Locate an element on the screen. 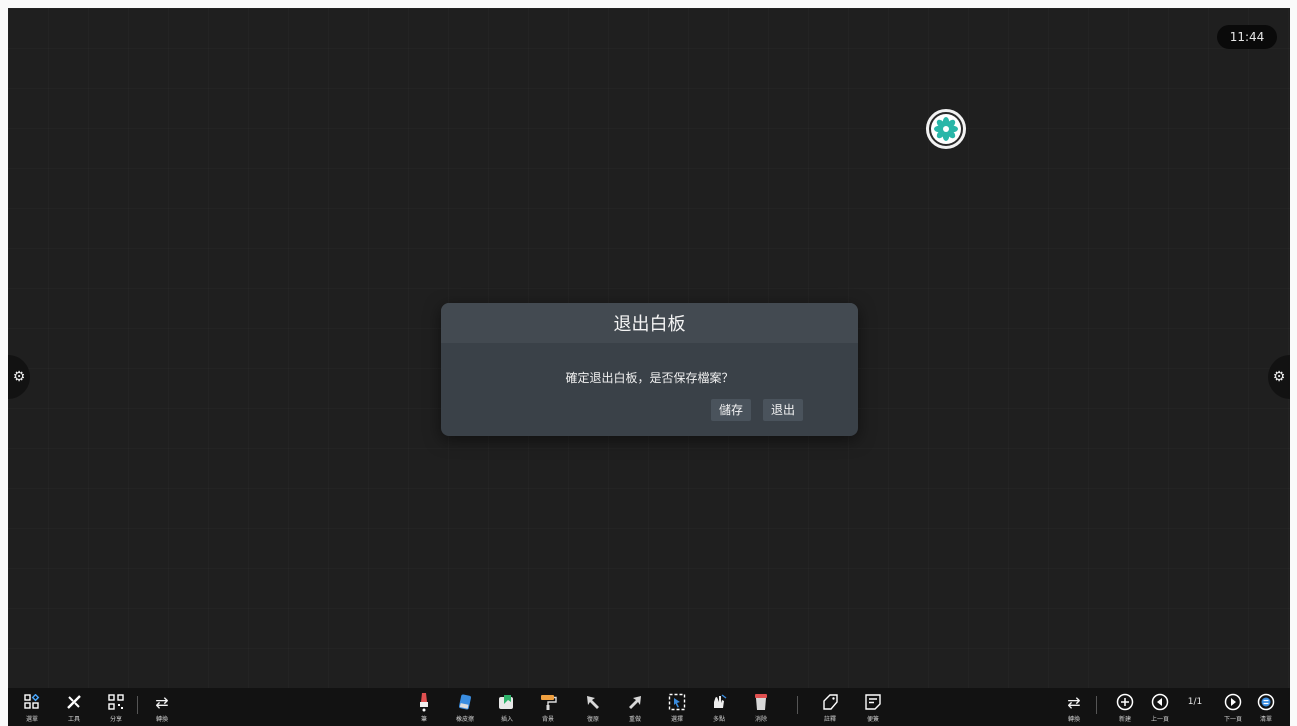 The width and height of the screenshot is (1297, 726). toolbar-switch-button: ⇄ 轉換 is located at coordinates (162, 707).